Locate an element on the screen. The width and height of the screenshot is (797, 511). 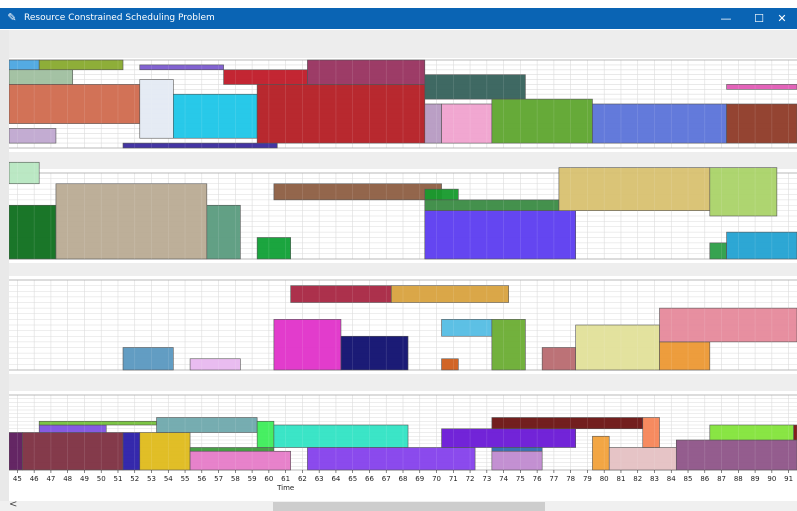
x-tick-label: 56 is located at coordinates (201, 479).